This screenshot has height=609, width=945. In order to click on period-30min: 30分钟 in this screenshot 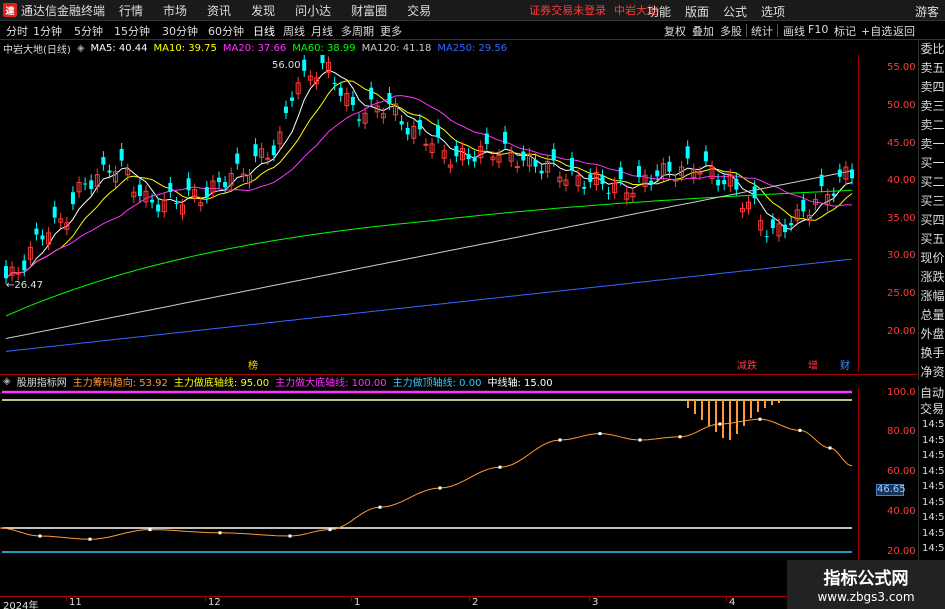, I will do `click(180, 31)`.